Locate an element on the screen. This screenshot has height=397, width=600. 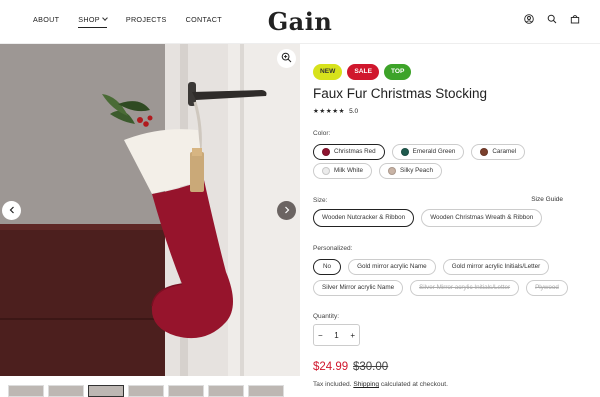
quantity-stepper: − 1 + is located at coordinates (336, 335).